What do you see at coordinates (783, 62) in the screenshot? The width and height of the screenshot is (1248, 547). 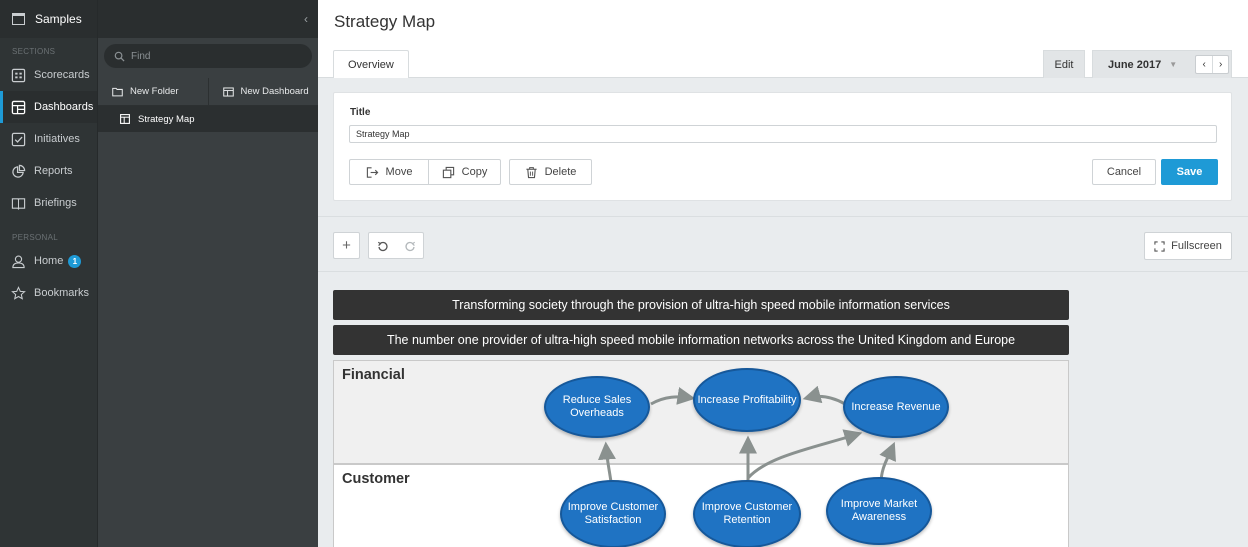 I see `tab-bar: Overview Edit June 2017 ▼ ‹ ›` at bounding box center [783, 62].